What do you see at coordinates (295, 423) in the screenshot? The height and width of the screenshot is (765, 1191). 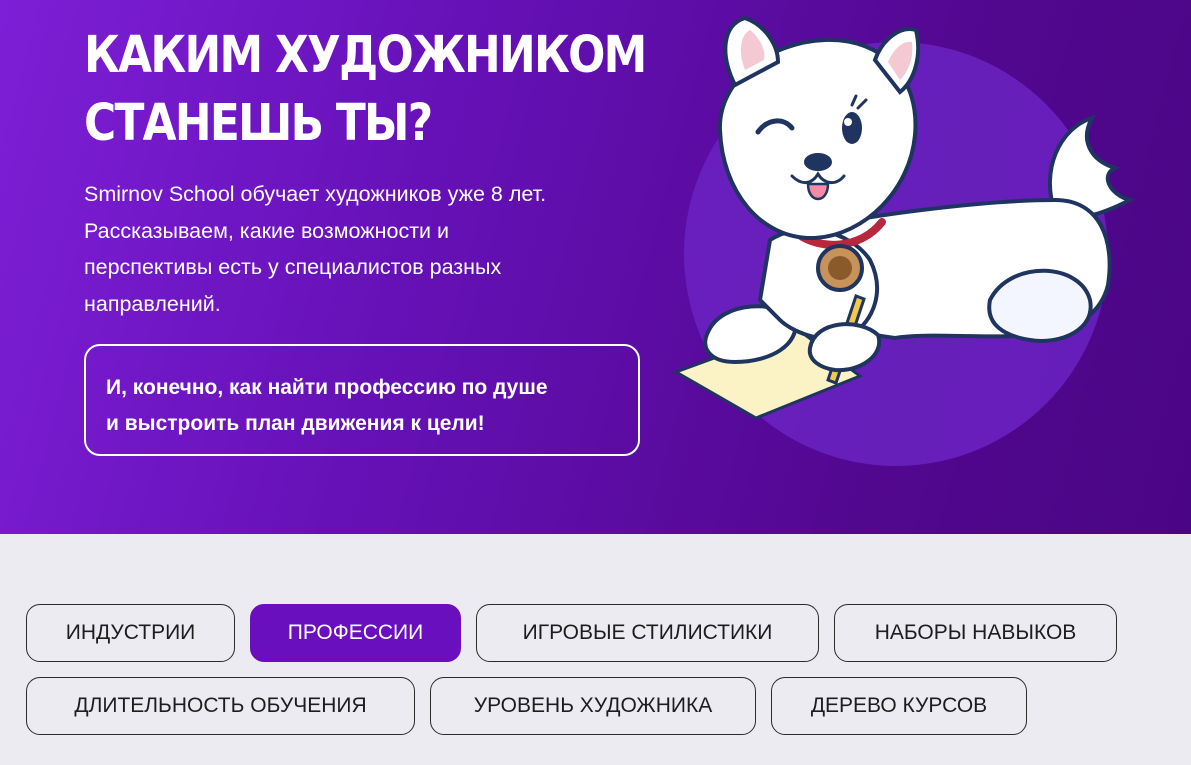 I see `callout-line: и выстроить план движения к цели!` at bounding box center [295, 423].